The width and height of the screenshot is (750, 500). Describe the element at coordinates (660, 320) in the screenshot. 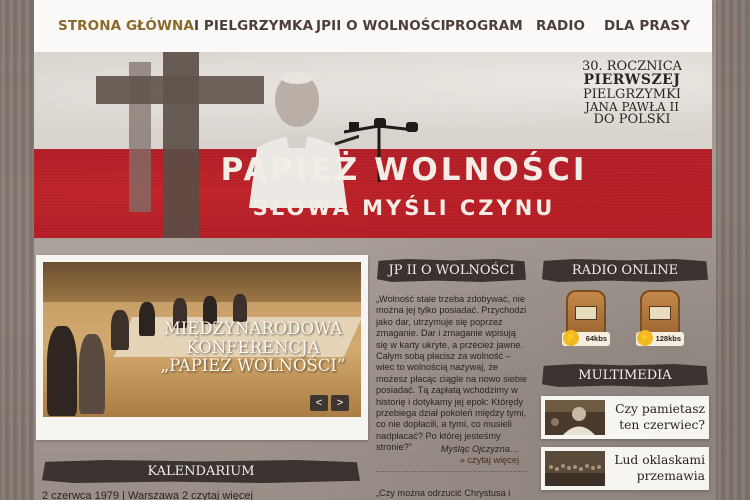

I see `radio-stream-128: 128kbs ⚡` at that location.